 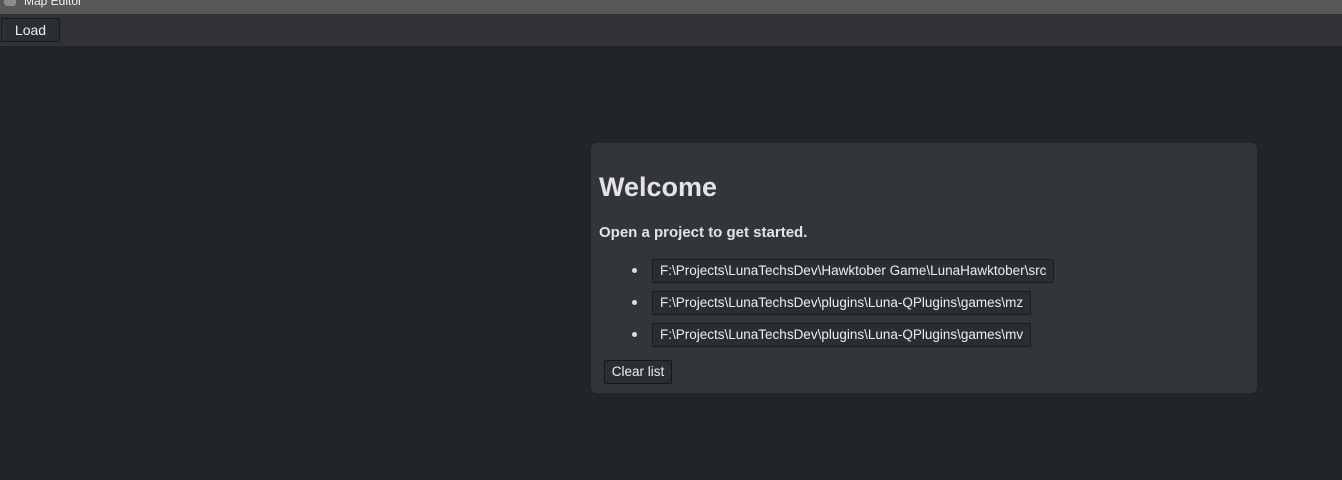 I want to click on welcome-subtitle: Open a project to get started., so click(x=703, y=232).